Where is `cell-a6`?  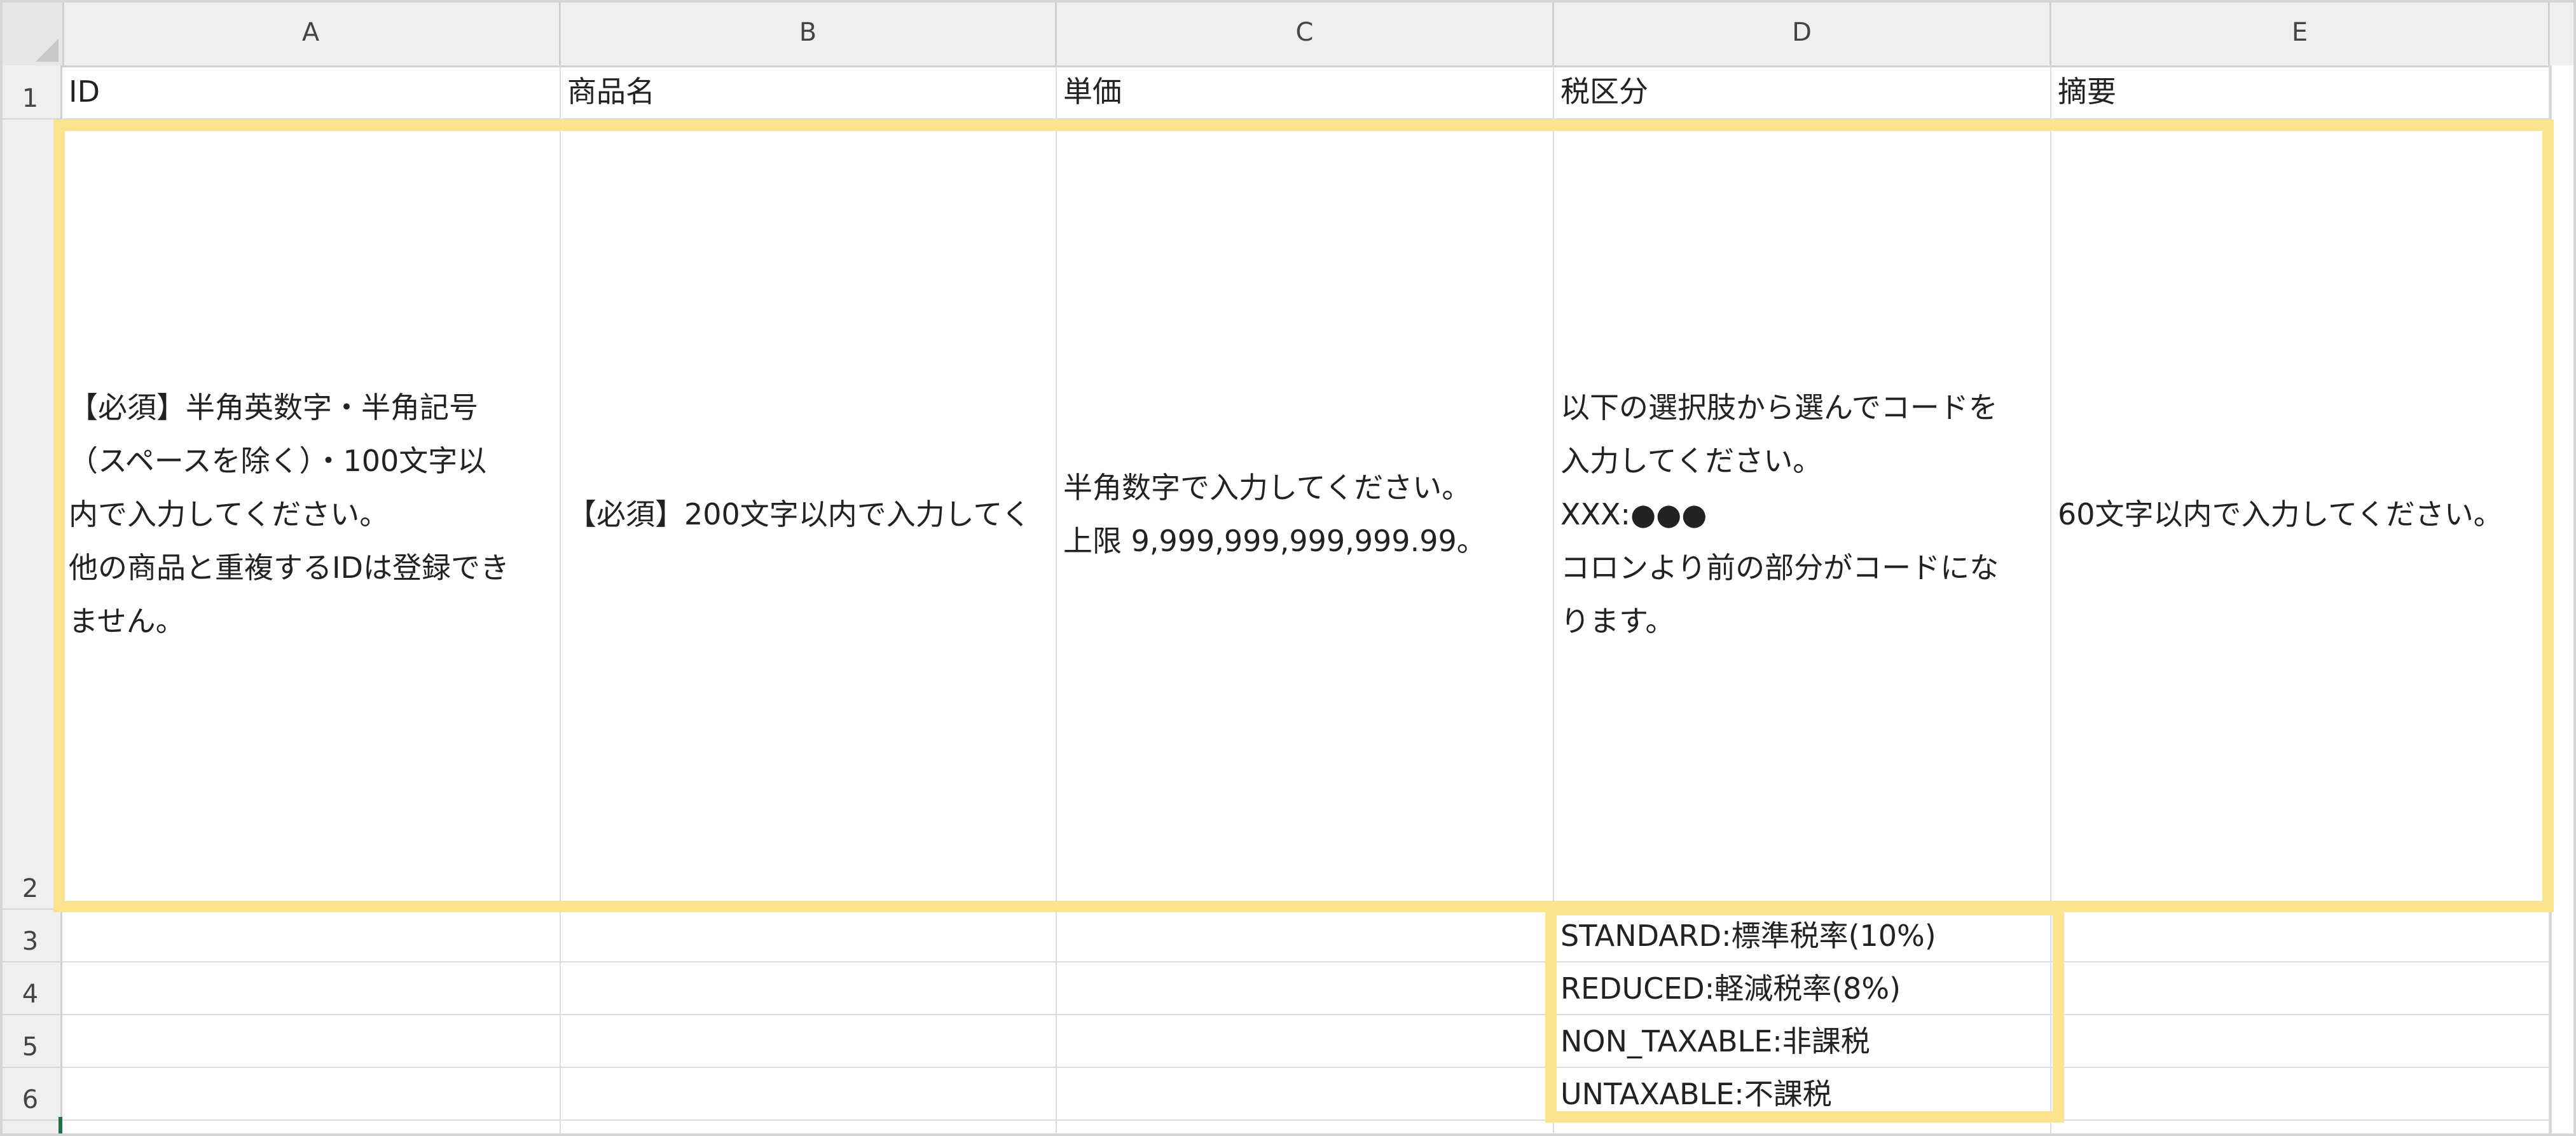 cell-a6 is located at coordinates (311, 1094).